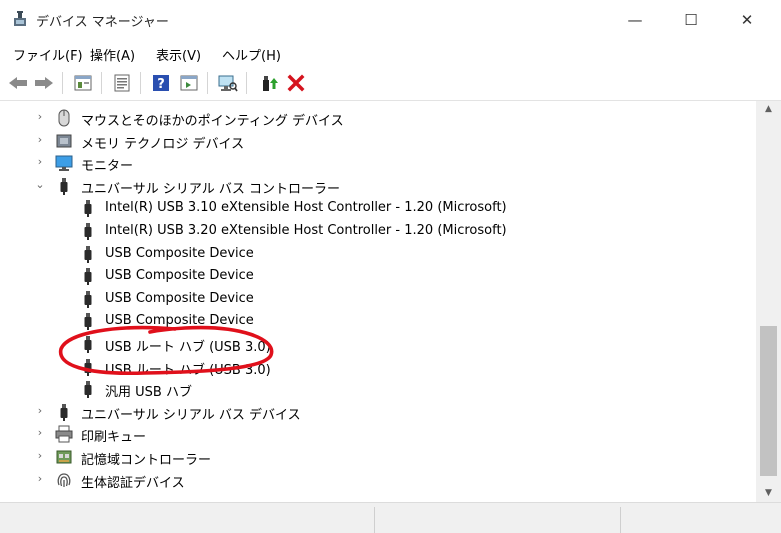  I want to click on uninstall-icon, so click(296, 83).